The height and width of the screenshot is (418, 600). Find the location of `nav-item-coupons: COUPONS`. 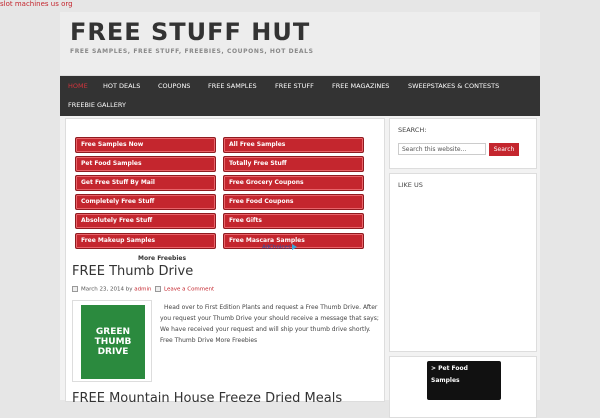

nav-item-coupons: COUPONS is located at coordinates (174, 86).